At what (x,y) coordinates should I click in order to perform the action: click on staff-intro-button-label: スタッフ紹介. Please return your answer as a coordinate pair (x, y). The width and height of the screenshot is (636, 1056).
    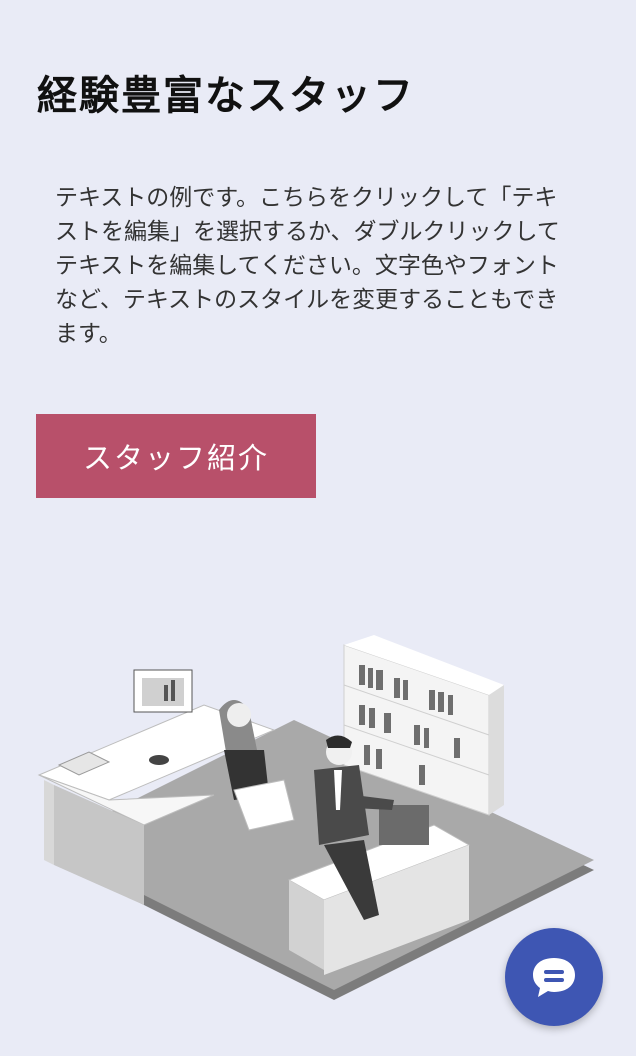
    Looking at the image, I should click on (175, 458).